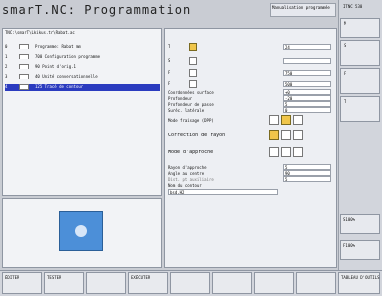 The width and height of the screenshot is (382, 296). Describe the element at coordinates (6, 46) in the screenshot. I see `tree-row-num: 0` at that location.